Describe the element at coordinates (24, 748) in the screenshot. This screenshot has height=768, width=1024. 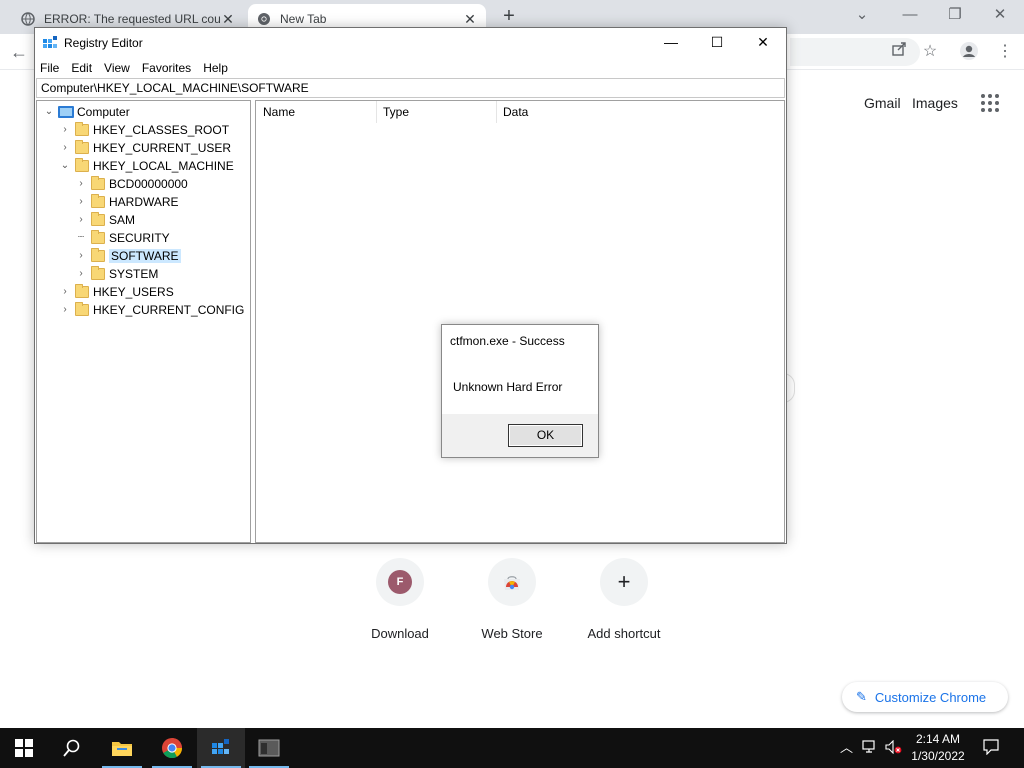
I see `start-button` at that location.